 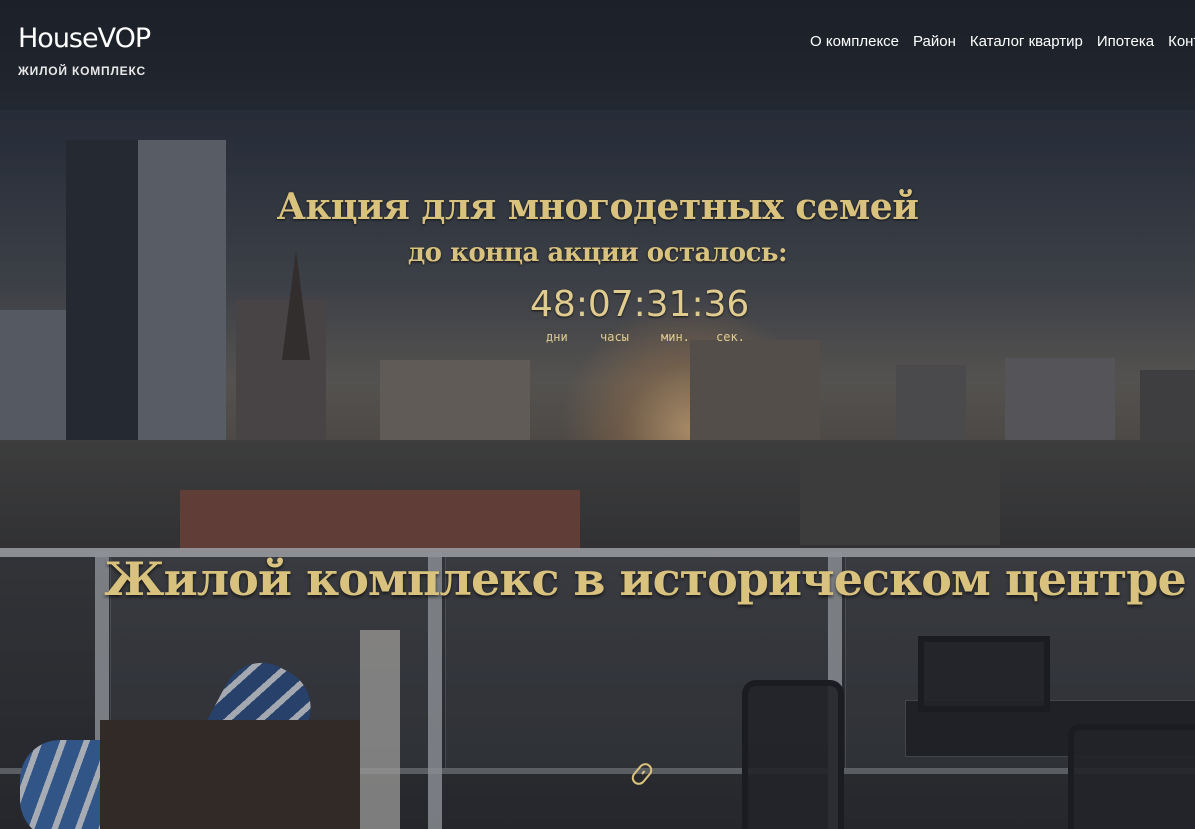 What do you see at coordinates (854, 42) in the screenshot?
I see `nav-item-about: О комплексе` at bounding box center [854, 42].